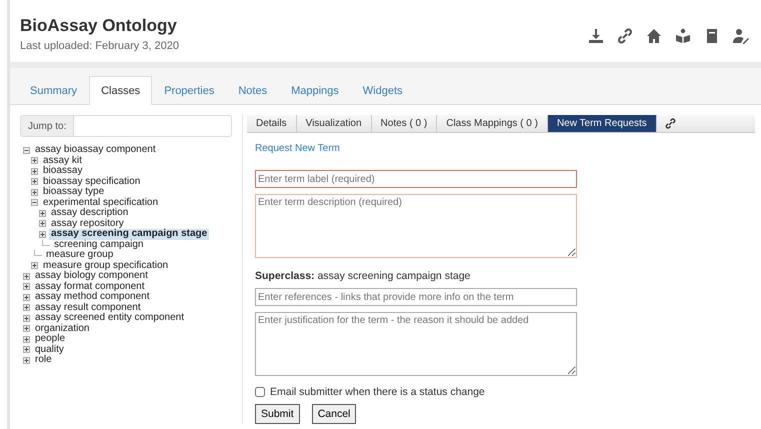 The width and height of the screenshot is (761, 429). What do you see at coordinates (741, 36) in the screenshot?
I see `user-edit-icon` at bounding box center [741, 36].